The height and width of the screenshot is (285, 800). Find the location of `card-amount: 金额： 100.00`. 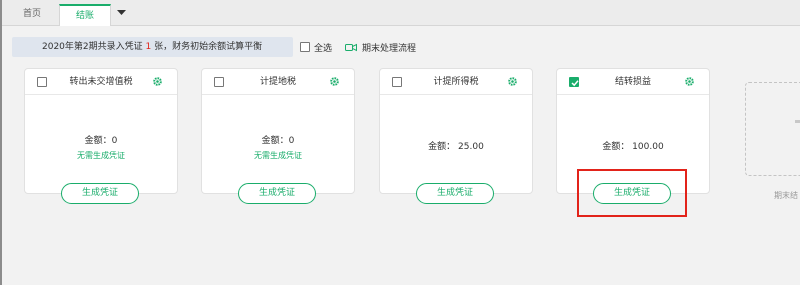

card-amount: 金额： 100.00 is located at coordinates (633, 147).